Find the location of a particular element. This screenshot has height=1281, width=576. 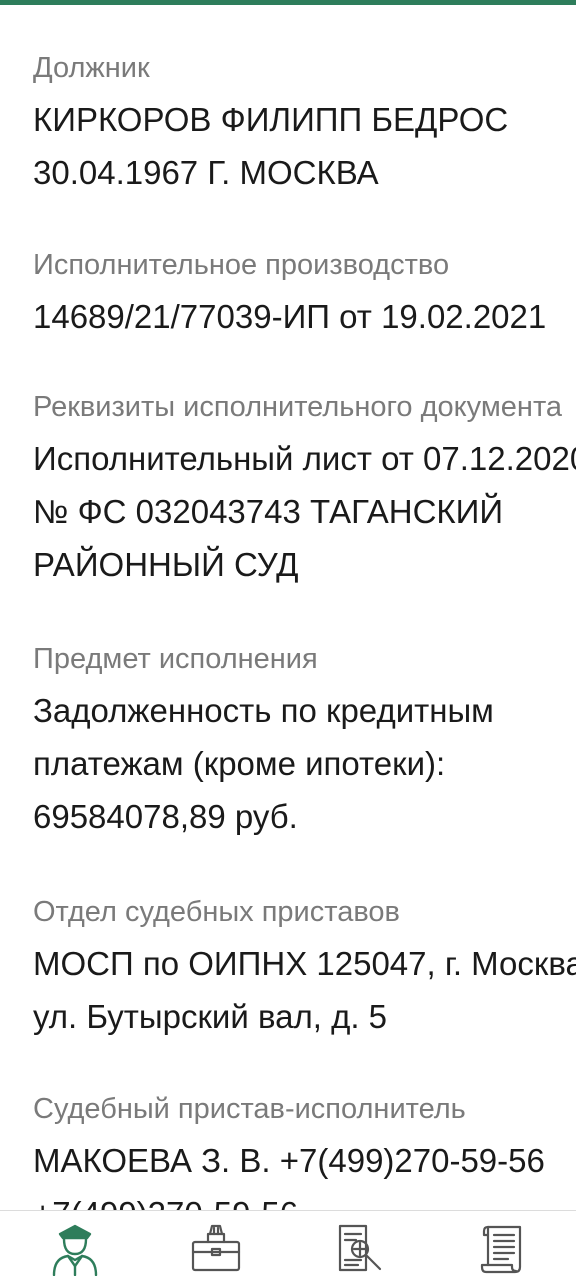

value-line: Задолженность по кредитным is located at coordinates (263, 710).